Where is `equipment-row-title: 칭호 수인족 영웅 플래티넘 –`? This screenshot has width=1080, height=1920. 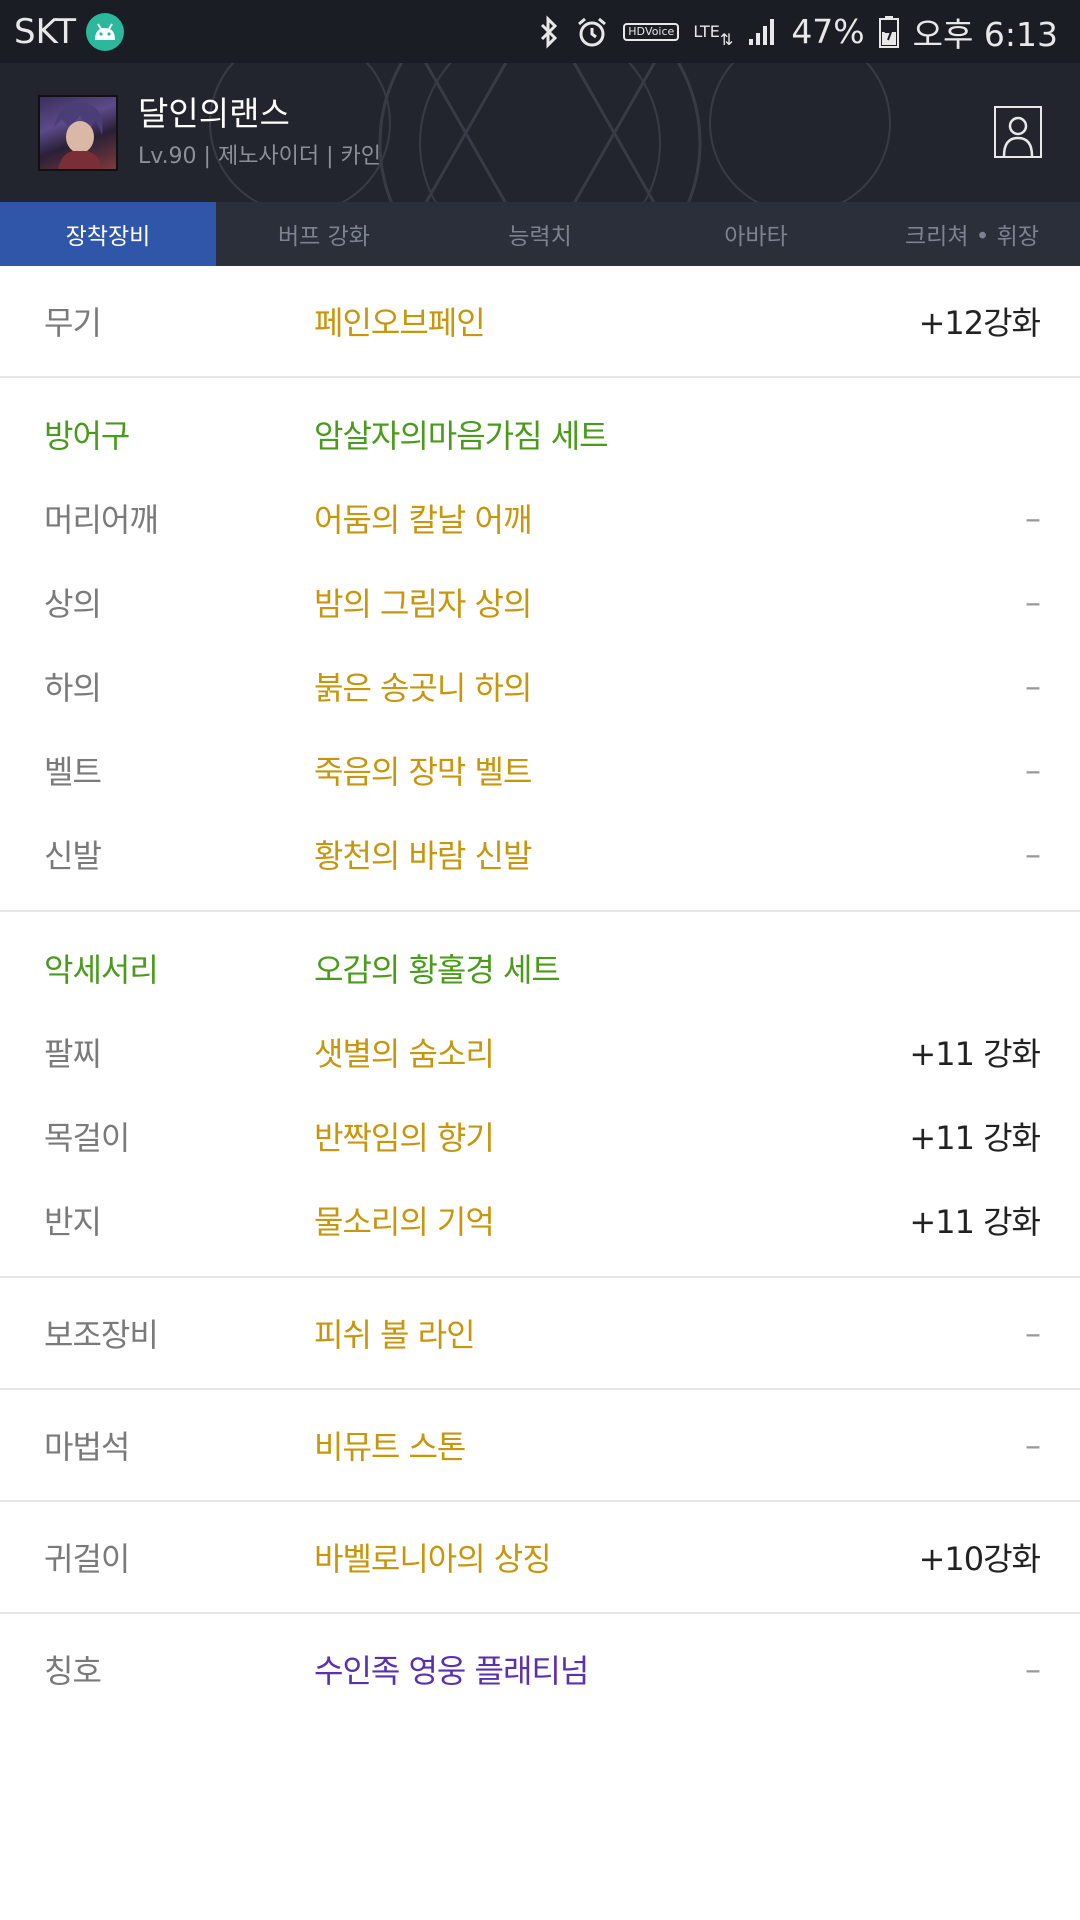 equipment-row-title: 칭호 수인족 영웅 플래티넘 – is located at coordinates (540, 1669).